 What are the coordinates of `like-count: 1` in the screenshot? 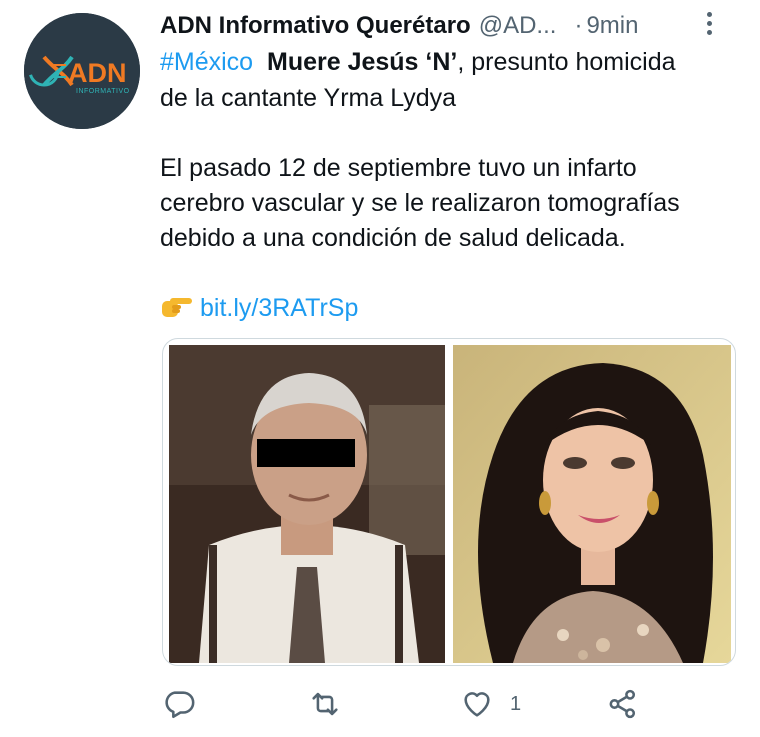 It's located at (516, 703).